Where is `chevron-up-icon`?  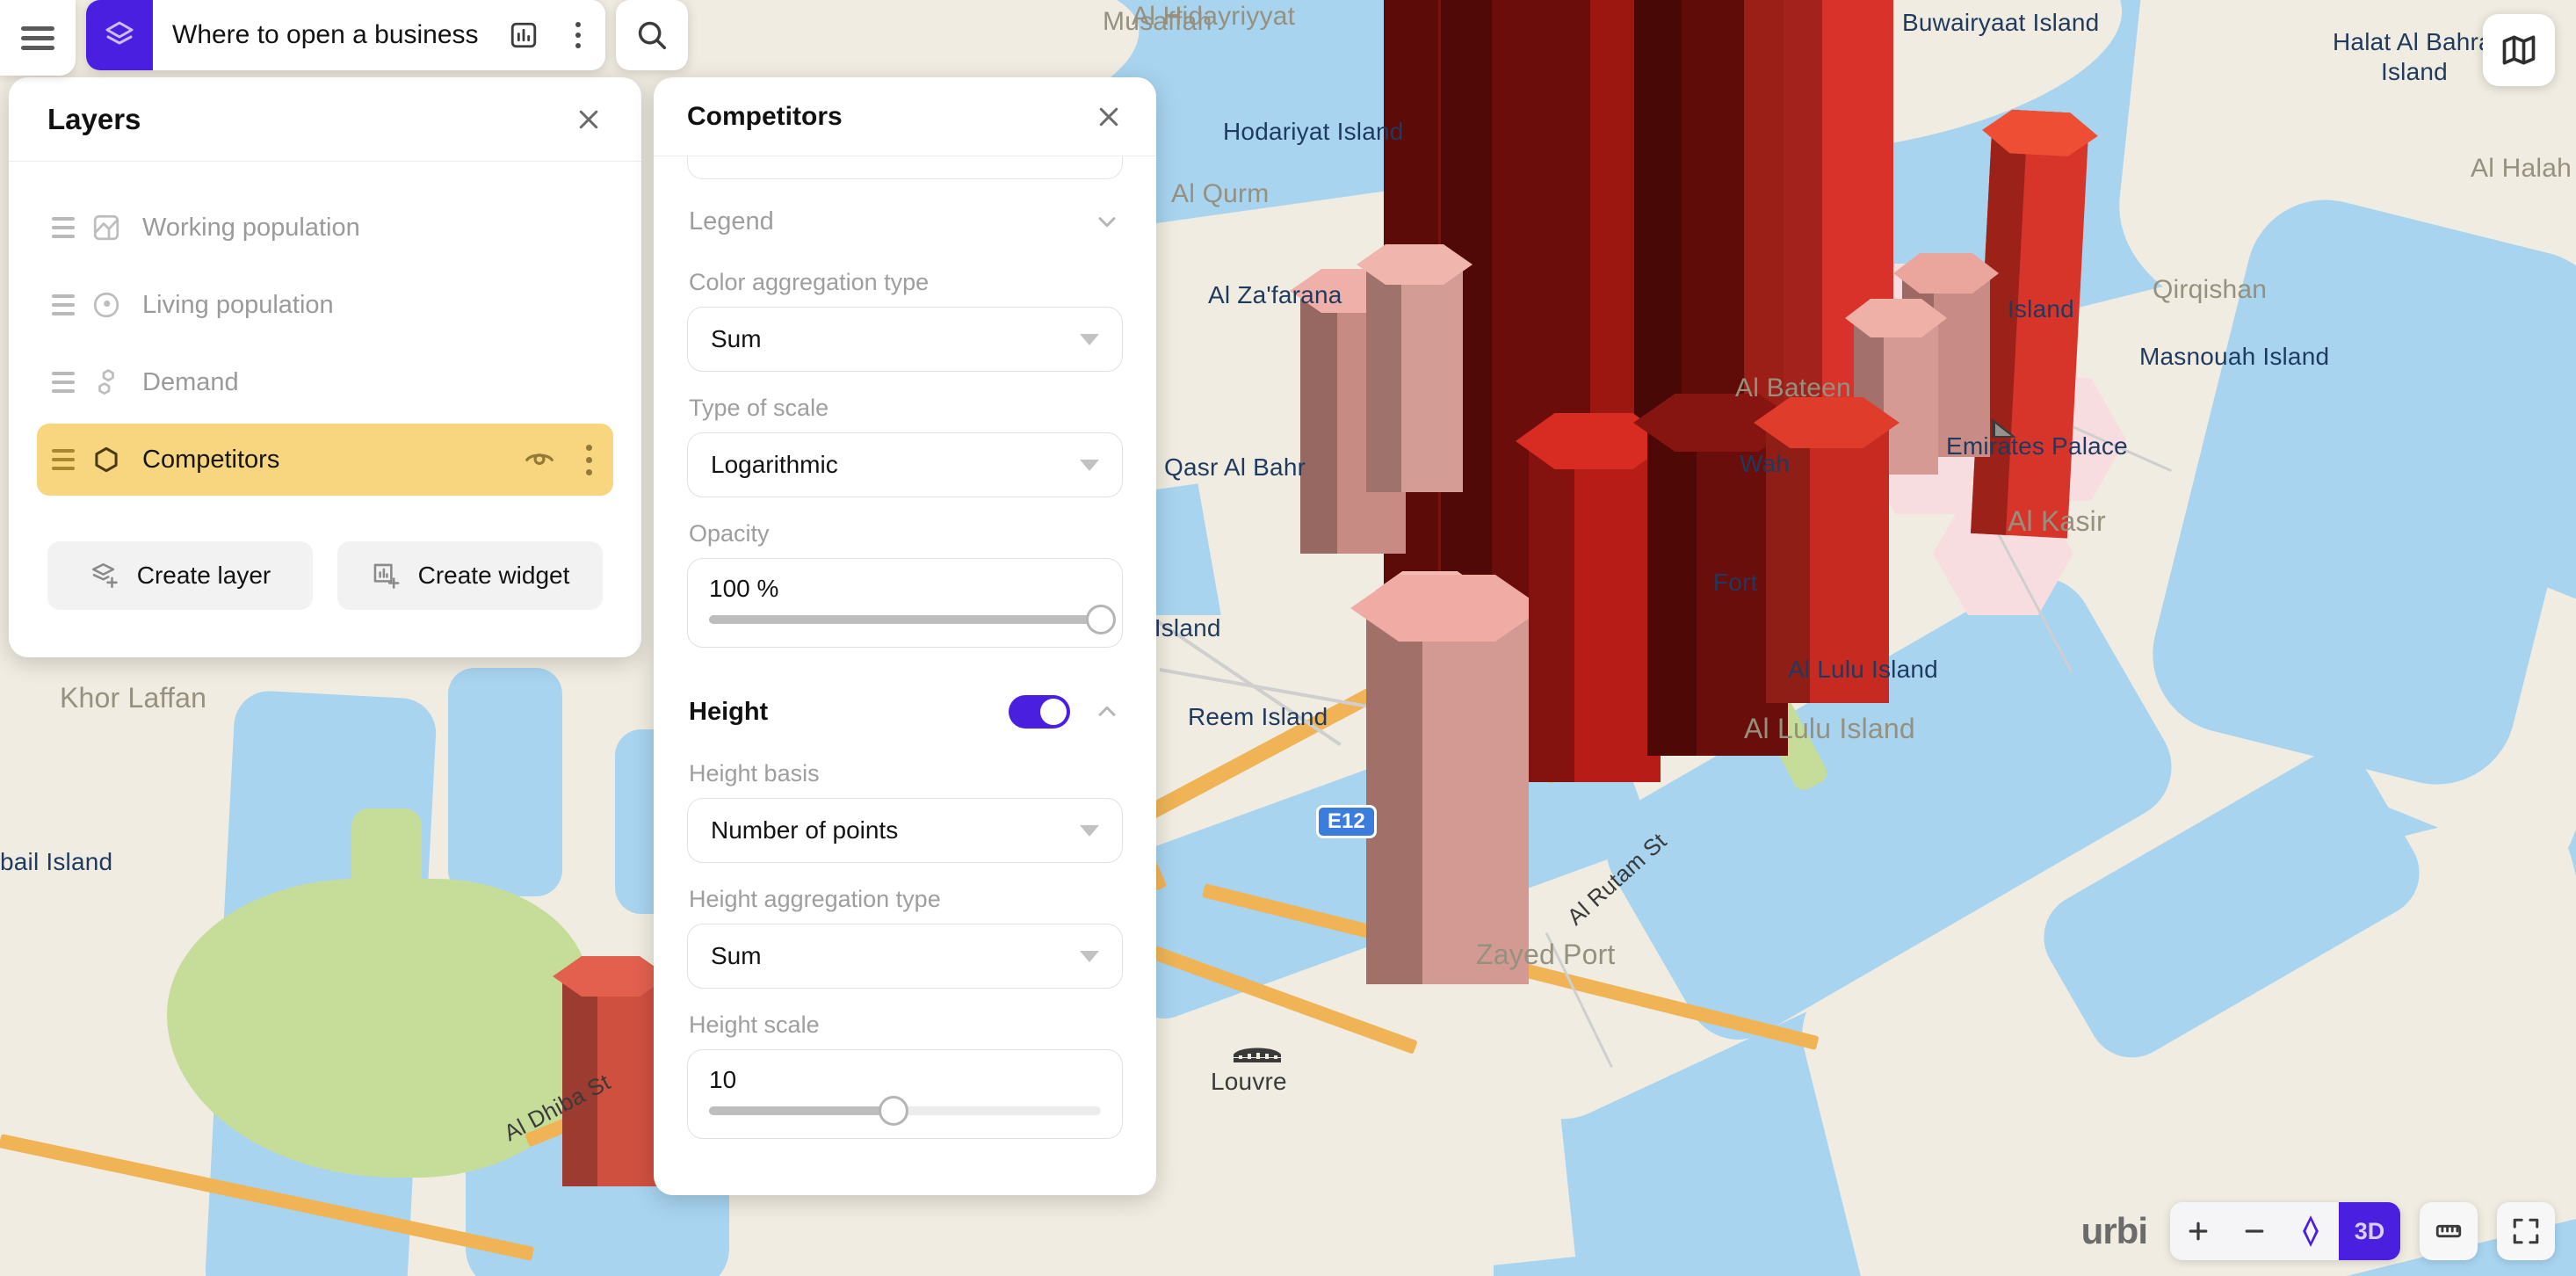 chevron-up-icon is located at coordinates (1107, 712).